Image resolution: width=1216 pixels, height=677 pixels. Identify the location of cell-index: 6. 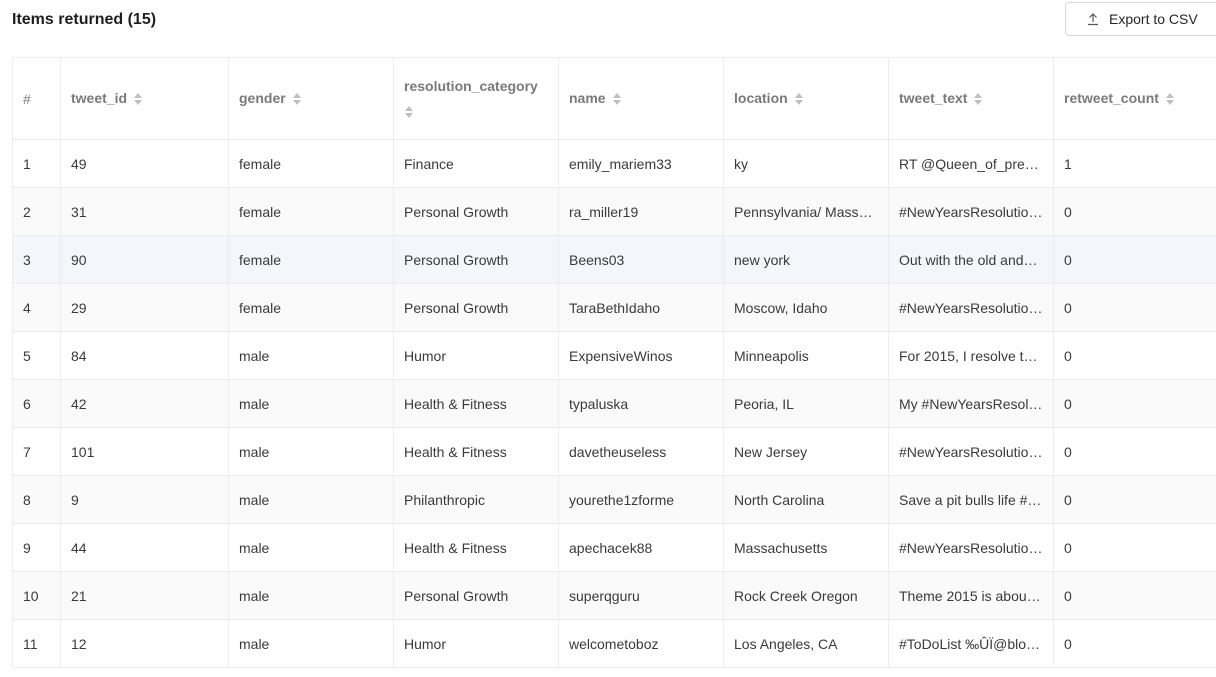
(37, 404).